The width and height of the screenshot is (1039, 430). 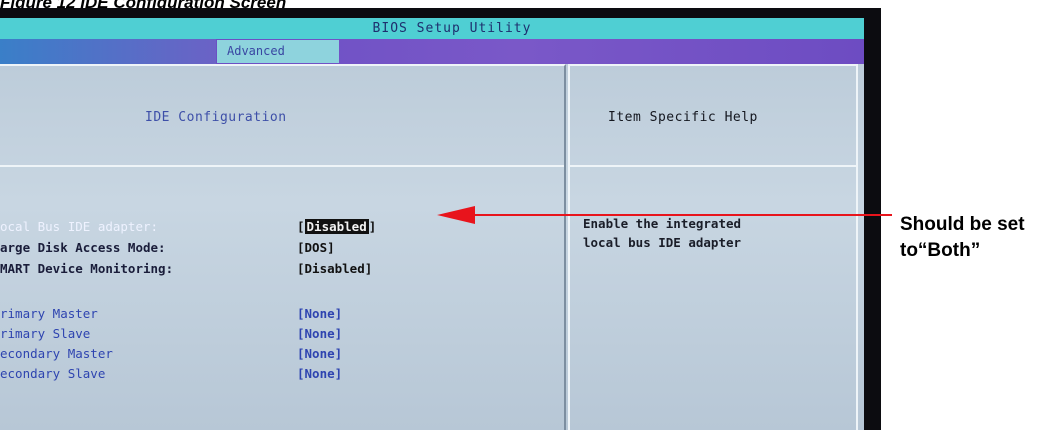 I want to click on setting-smart-device-monitoring: MART Device Monitoring: [Disabled], so click(x=282, y=269).